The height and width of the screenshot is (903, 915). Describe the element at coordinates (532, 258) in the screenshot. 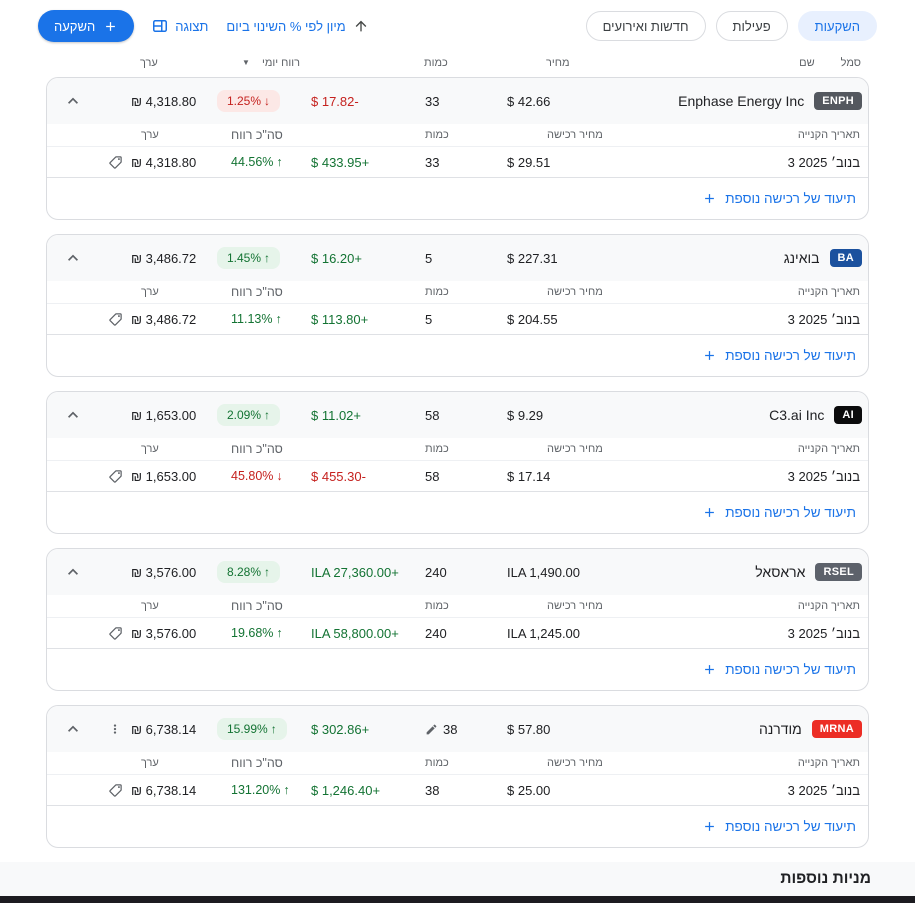

I see `holding-price: $ 227.31` at that location.